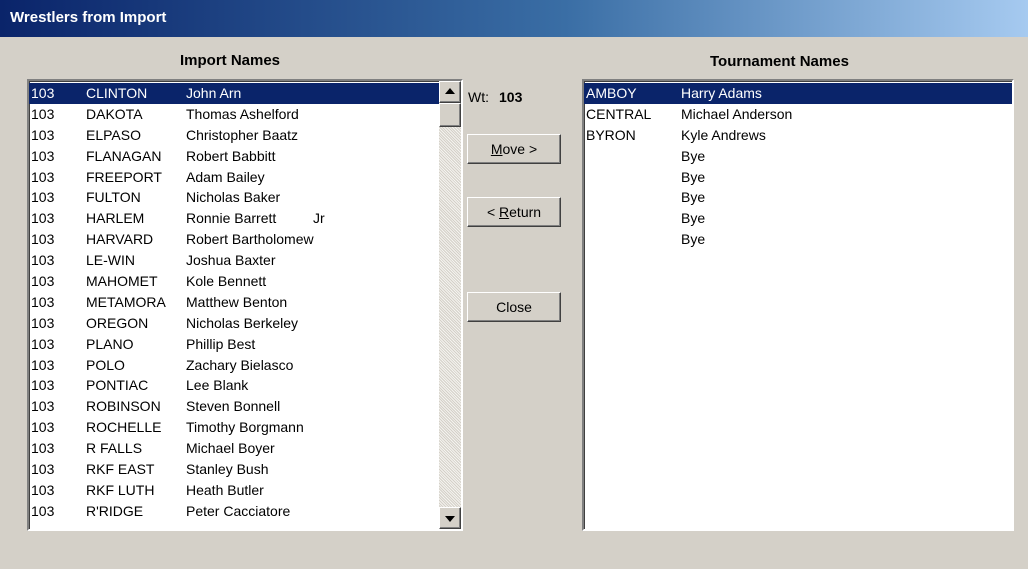 Image resolution: width=1028 pixels, height=569 pixels. What do you see at coordinates (798, 114) in the screenshot?
I see `list-item: CENTRAL Michael Anderson` at bounding box center [798, 114].